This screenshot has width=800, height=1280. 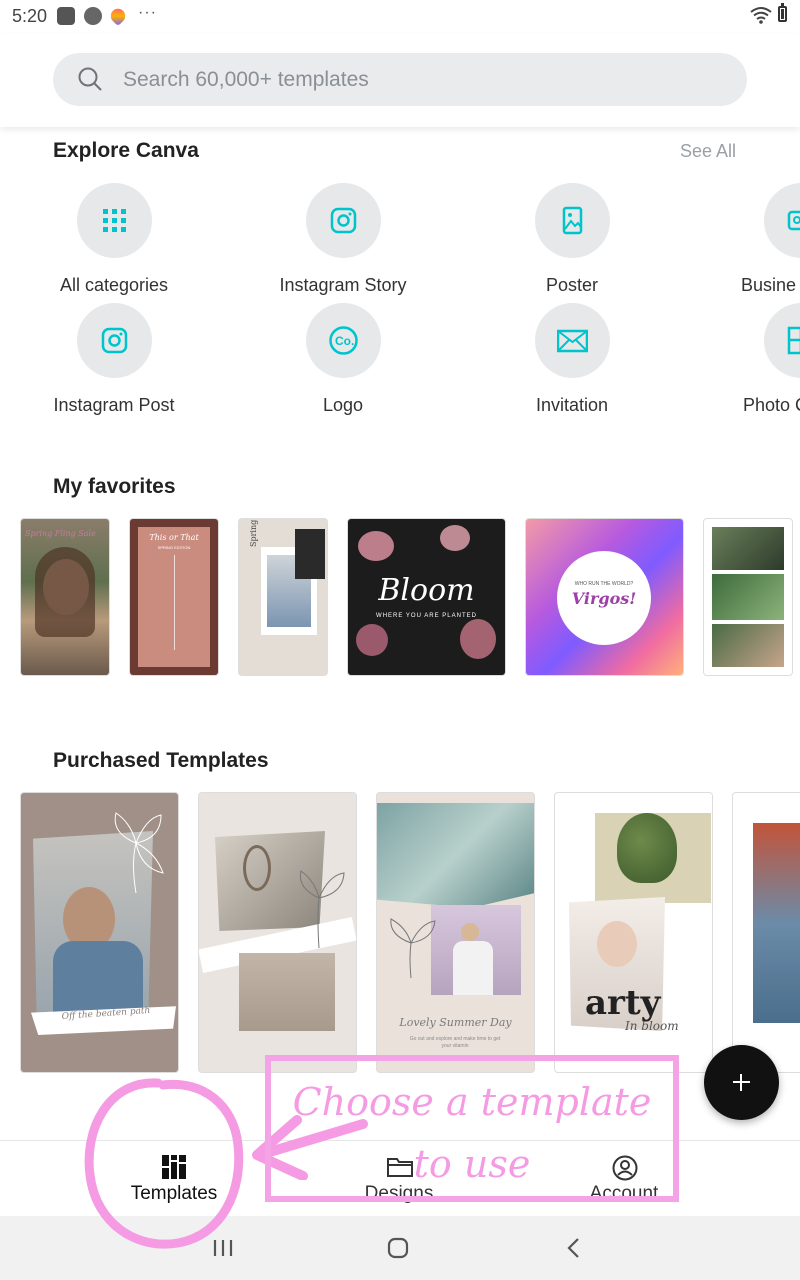 What do you see at coordinates (572, 359) in the screenshot?
I see `category-invitation: Invitation` at bounding box center [572, 359].